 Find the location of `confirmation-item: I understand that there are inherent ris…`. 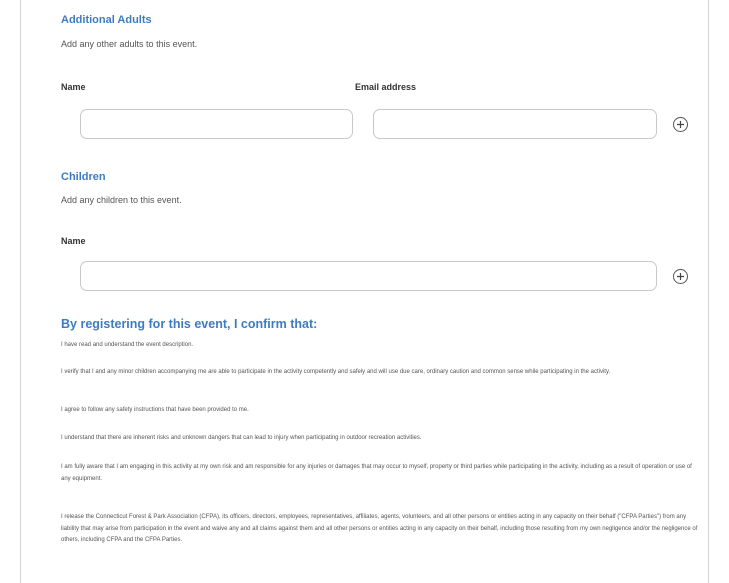

confirmation-item: I understand that there are inherent ris… is located at coordinates (241, 438).